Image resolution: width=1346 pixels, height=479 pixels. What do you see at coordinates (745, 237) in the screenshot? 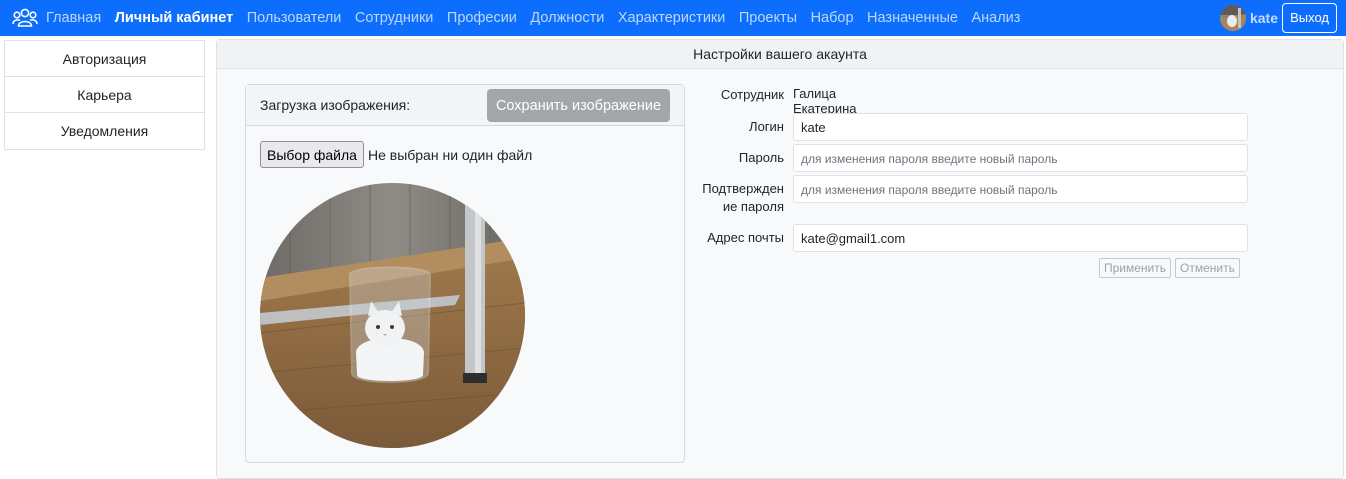
I see `email-label: Адрес почты` at bounding box center [745, 237].